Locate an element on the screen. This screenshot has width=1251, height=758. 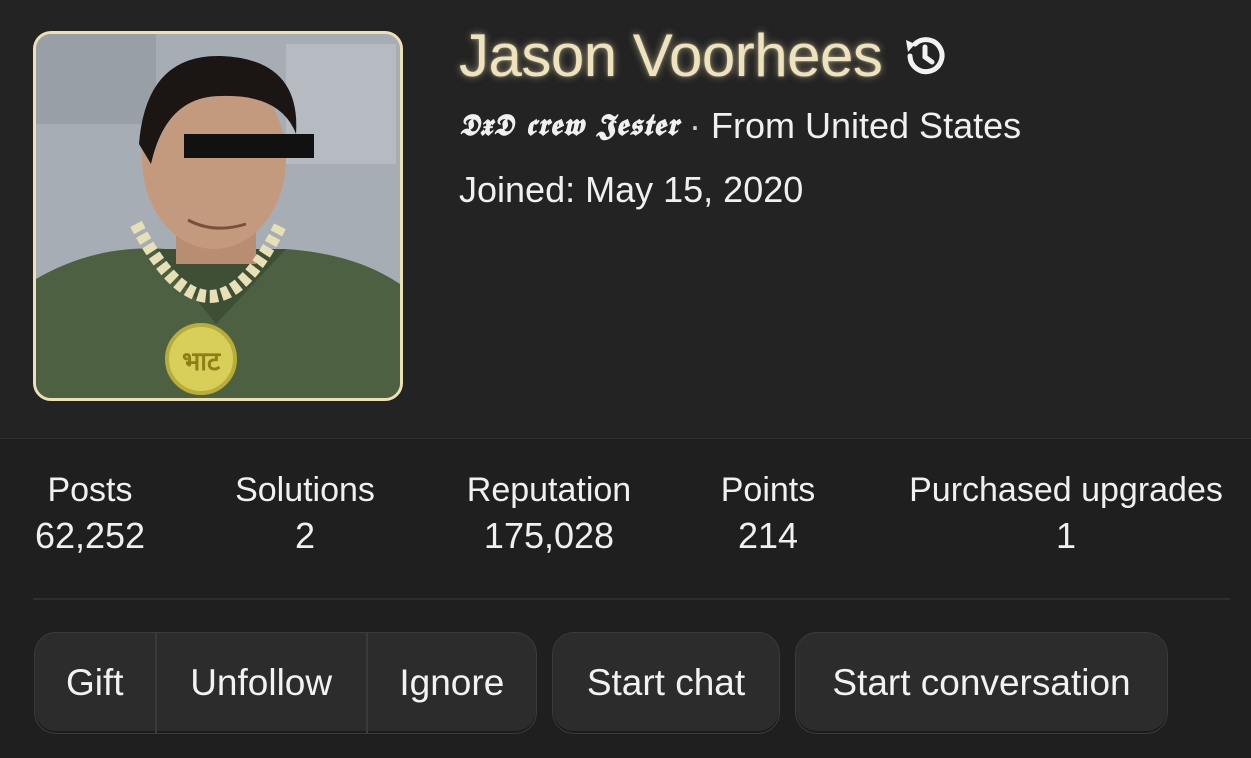
stat-points: Points 214 is located at coordinates (768, 514).